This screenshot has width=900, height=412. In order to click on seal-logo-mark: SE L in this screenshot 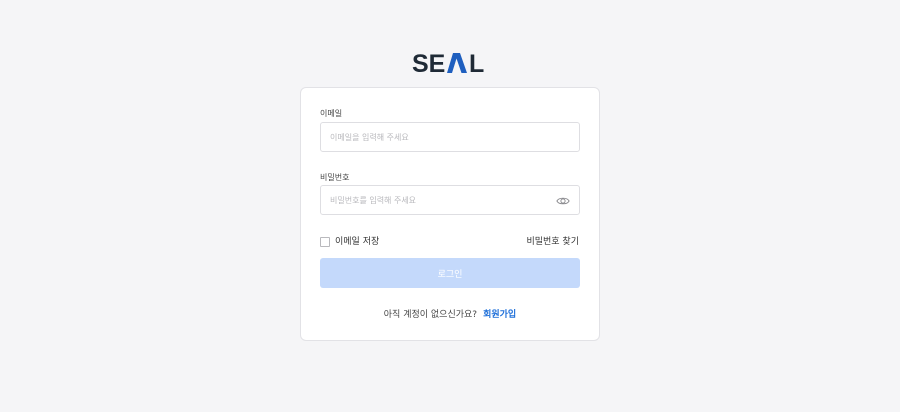, I will do `click(448, 63)`.